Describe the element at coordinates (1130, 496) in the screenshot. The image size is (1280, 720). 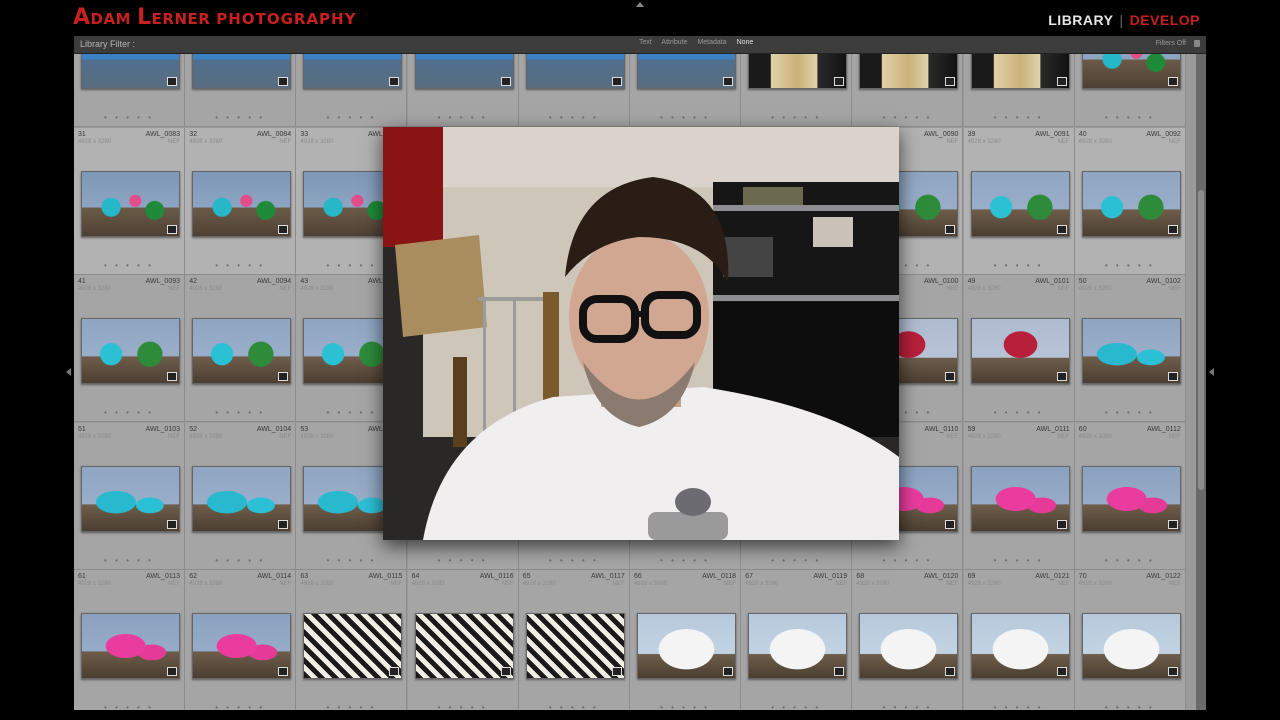
I see `thumbnail-cell: 60 AWL_0112 4928 x 3280 NEF • • • • •` at that location.